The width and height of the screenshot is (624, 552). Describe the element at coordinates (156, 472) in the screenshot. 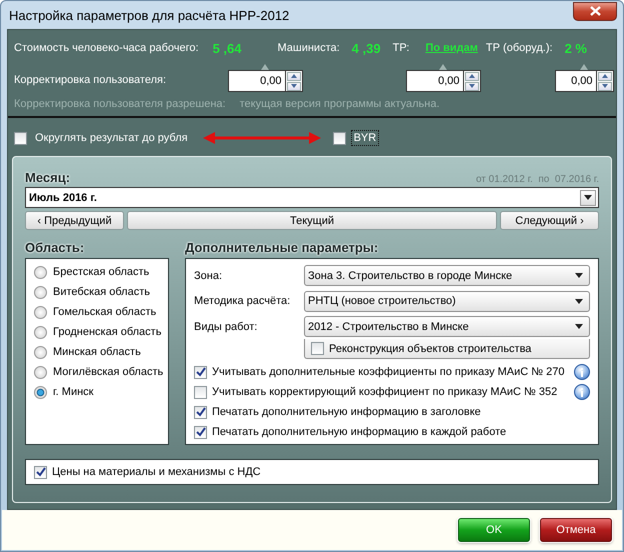

I see `option-label: Цены на материалы и механизмы с НДС` at that location.